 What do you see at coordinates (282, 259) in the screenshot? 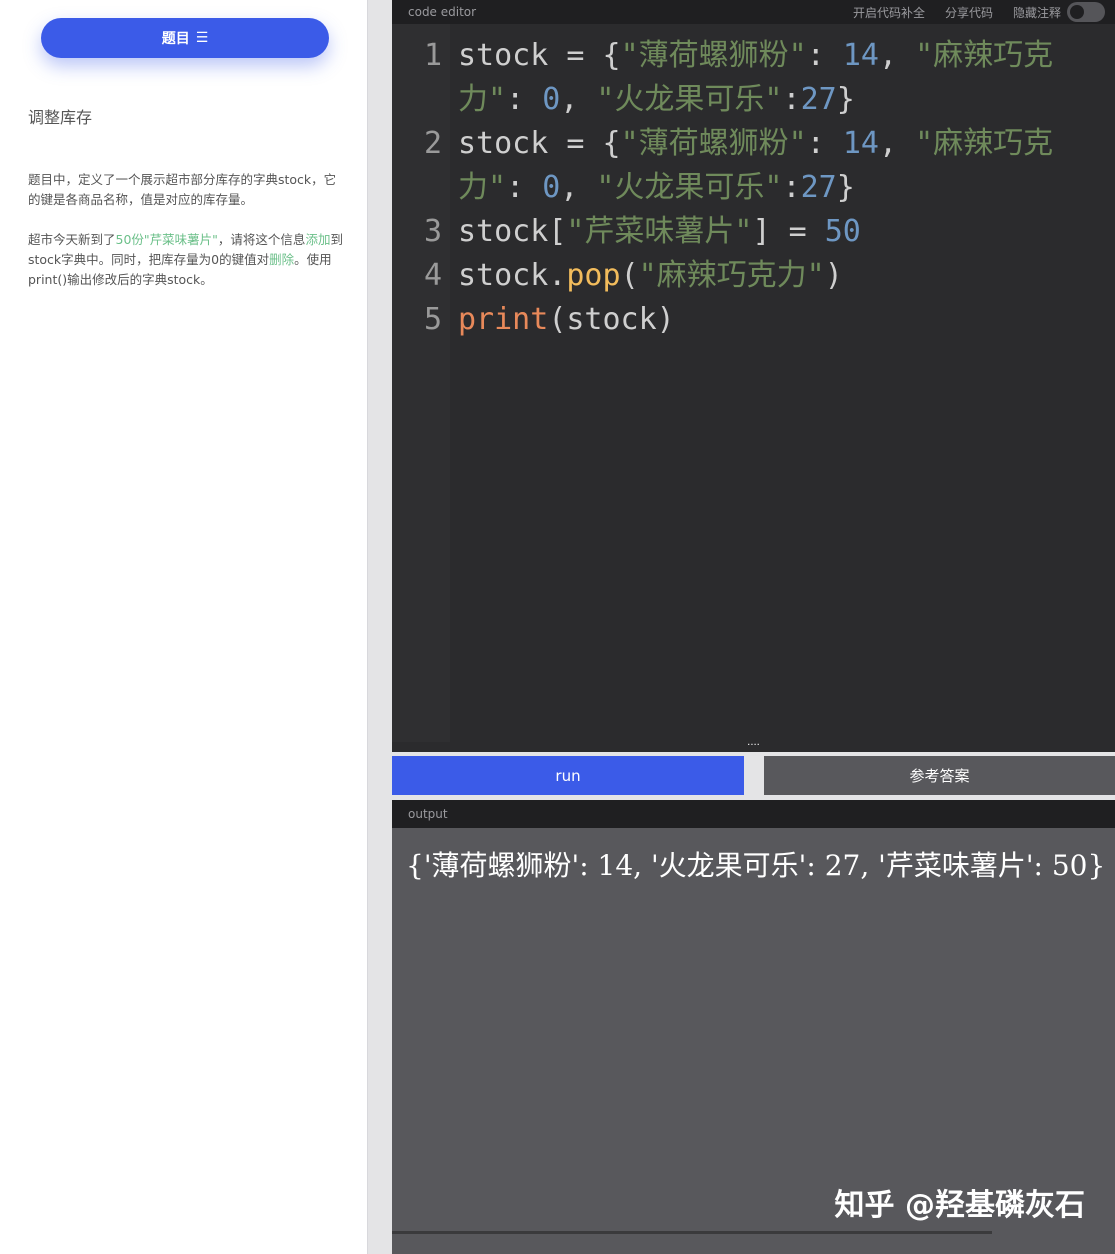
I see `instruction-highlight-delete: 删除` at bounding box center [282, 259].